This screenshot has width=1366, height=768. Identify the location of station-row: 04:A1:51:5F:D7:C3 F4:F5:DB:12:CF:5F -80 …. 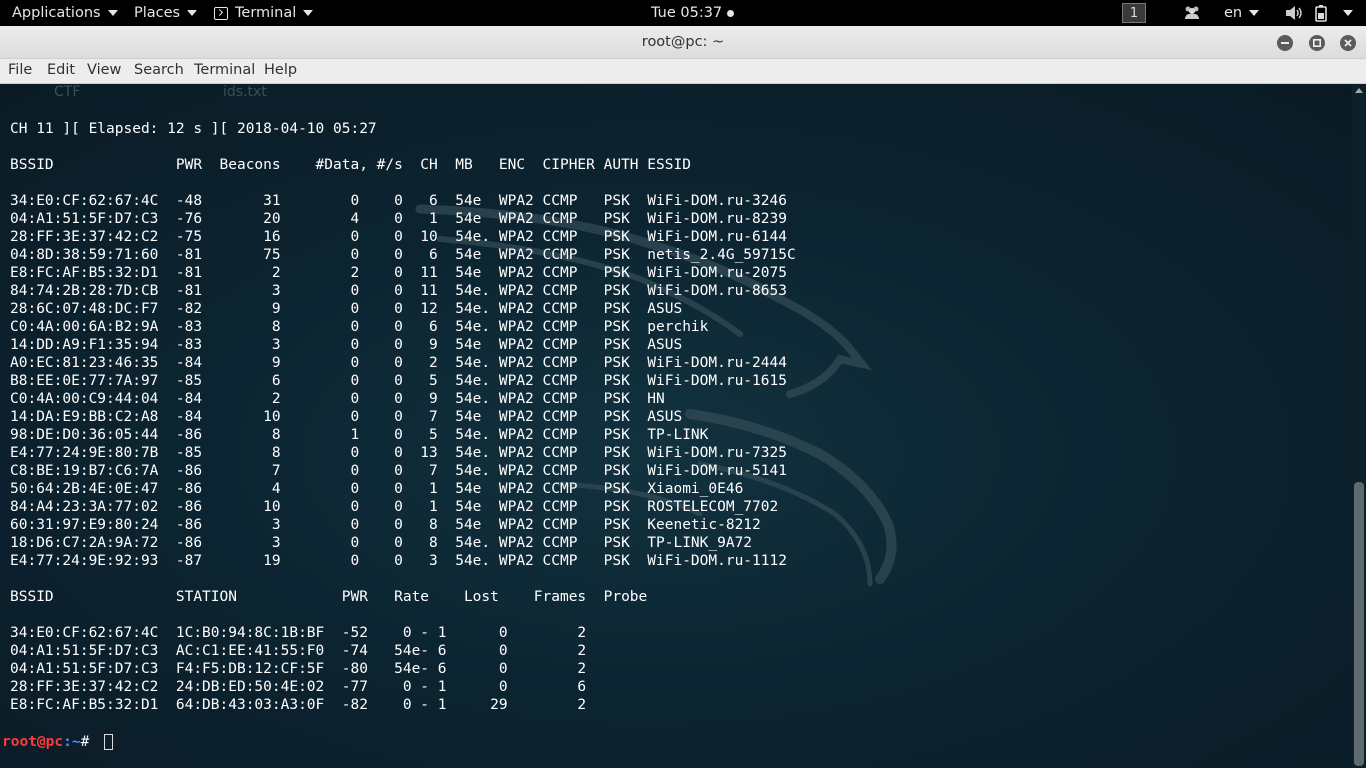
(298, 669).